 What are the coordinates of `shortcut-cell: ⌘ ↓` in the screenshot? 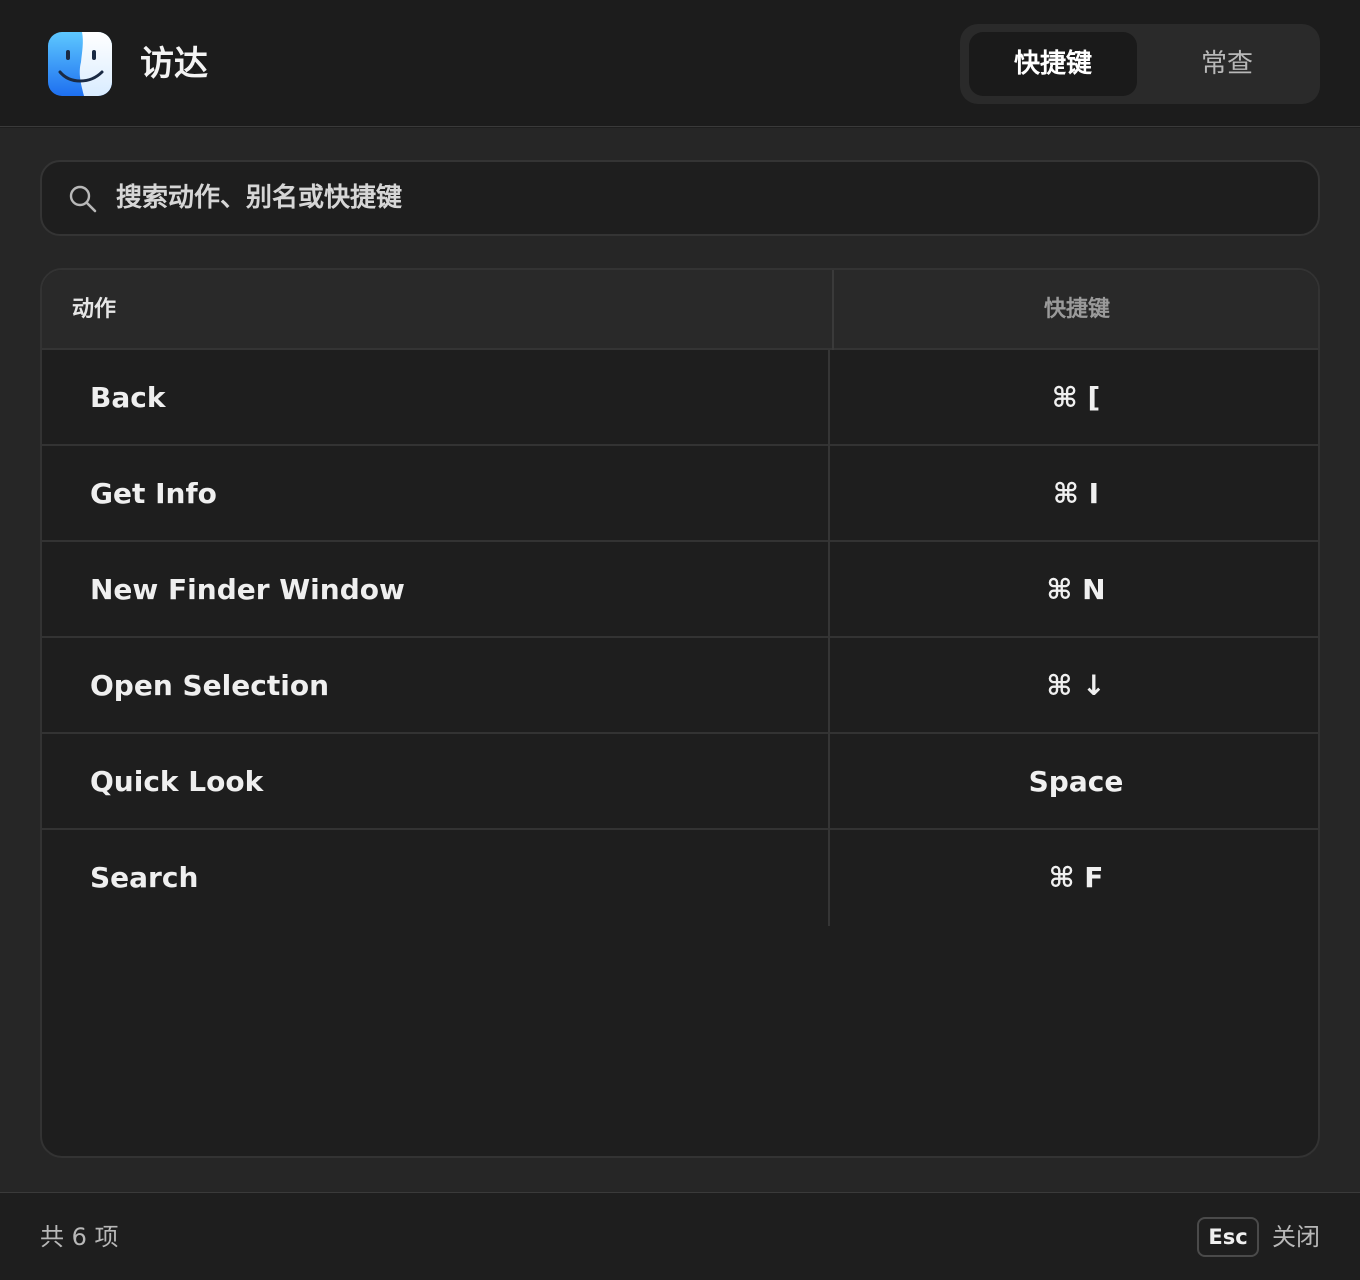 It's located at (1076, 685).